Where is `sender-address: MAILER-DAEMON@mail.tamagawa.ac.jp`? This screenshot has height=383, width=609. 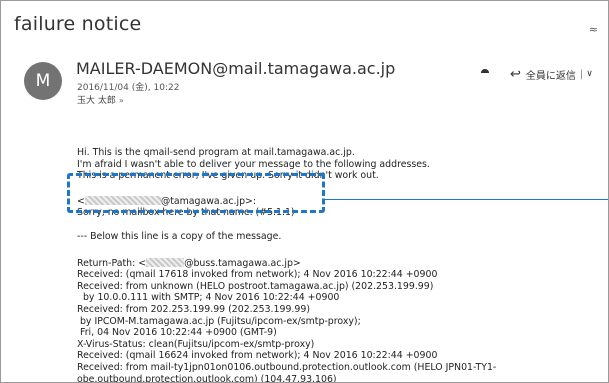
sender-address: MAILER-DAEMON@mail.tamagawa.ac.jp is located at coordinates (236, 68).